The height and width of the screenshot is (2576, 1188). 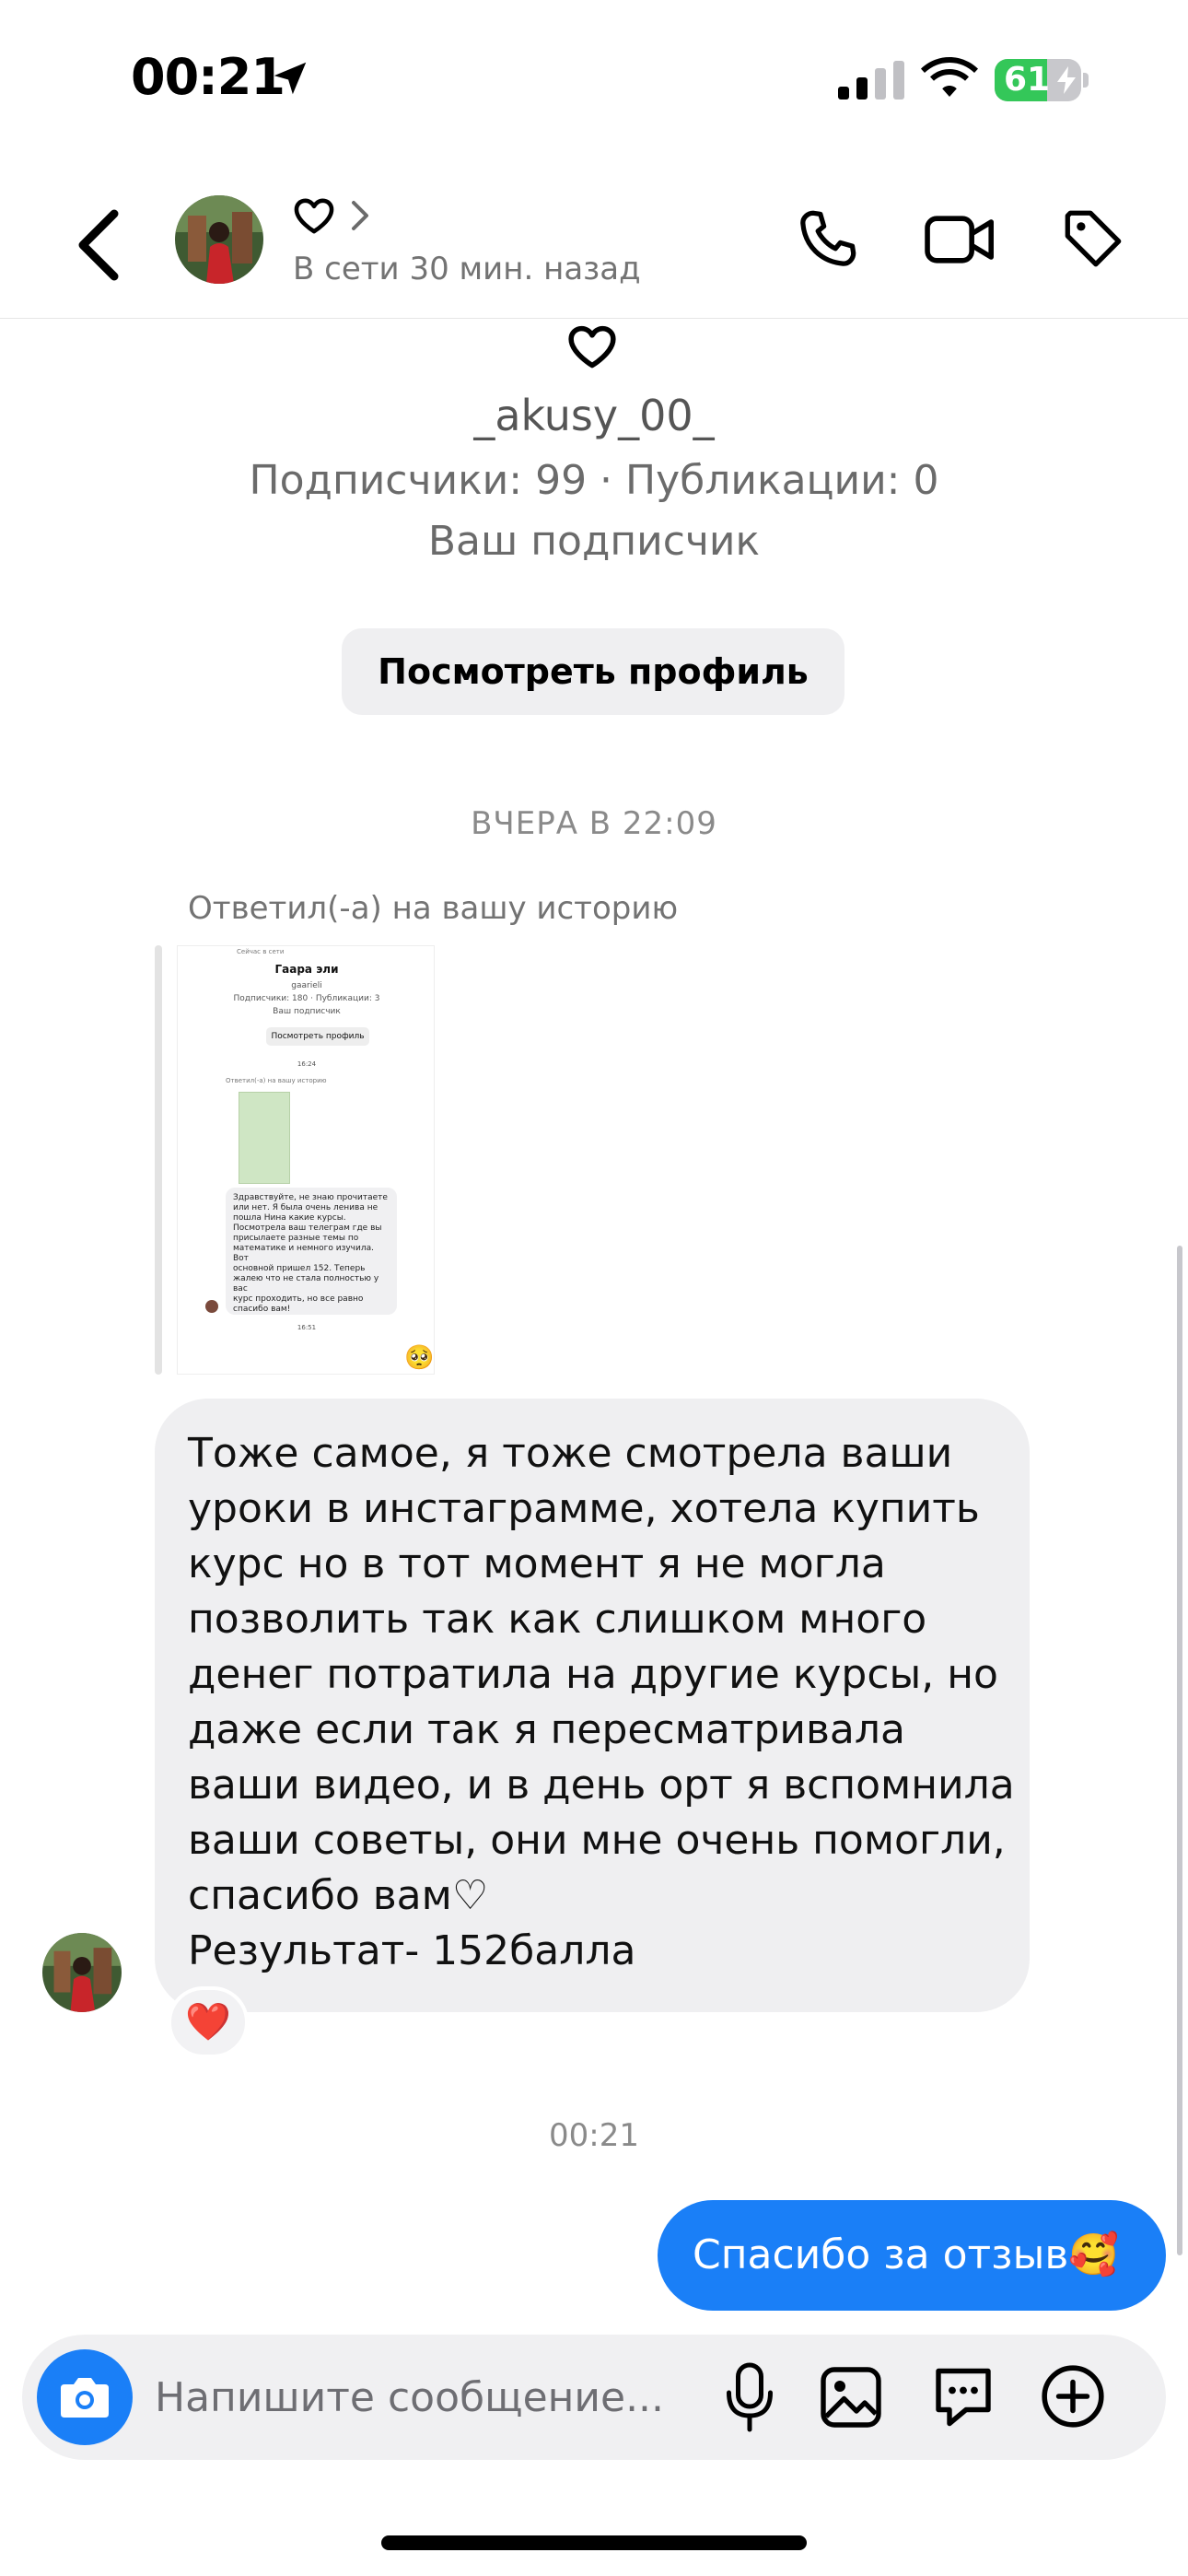 What do you see at coordinates (431, 2397) in the screenshot?
I see `message-input` at bounding box center [431, 2397].